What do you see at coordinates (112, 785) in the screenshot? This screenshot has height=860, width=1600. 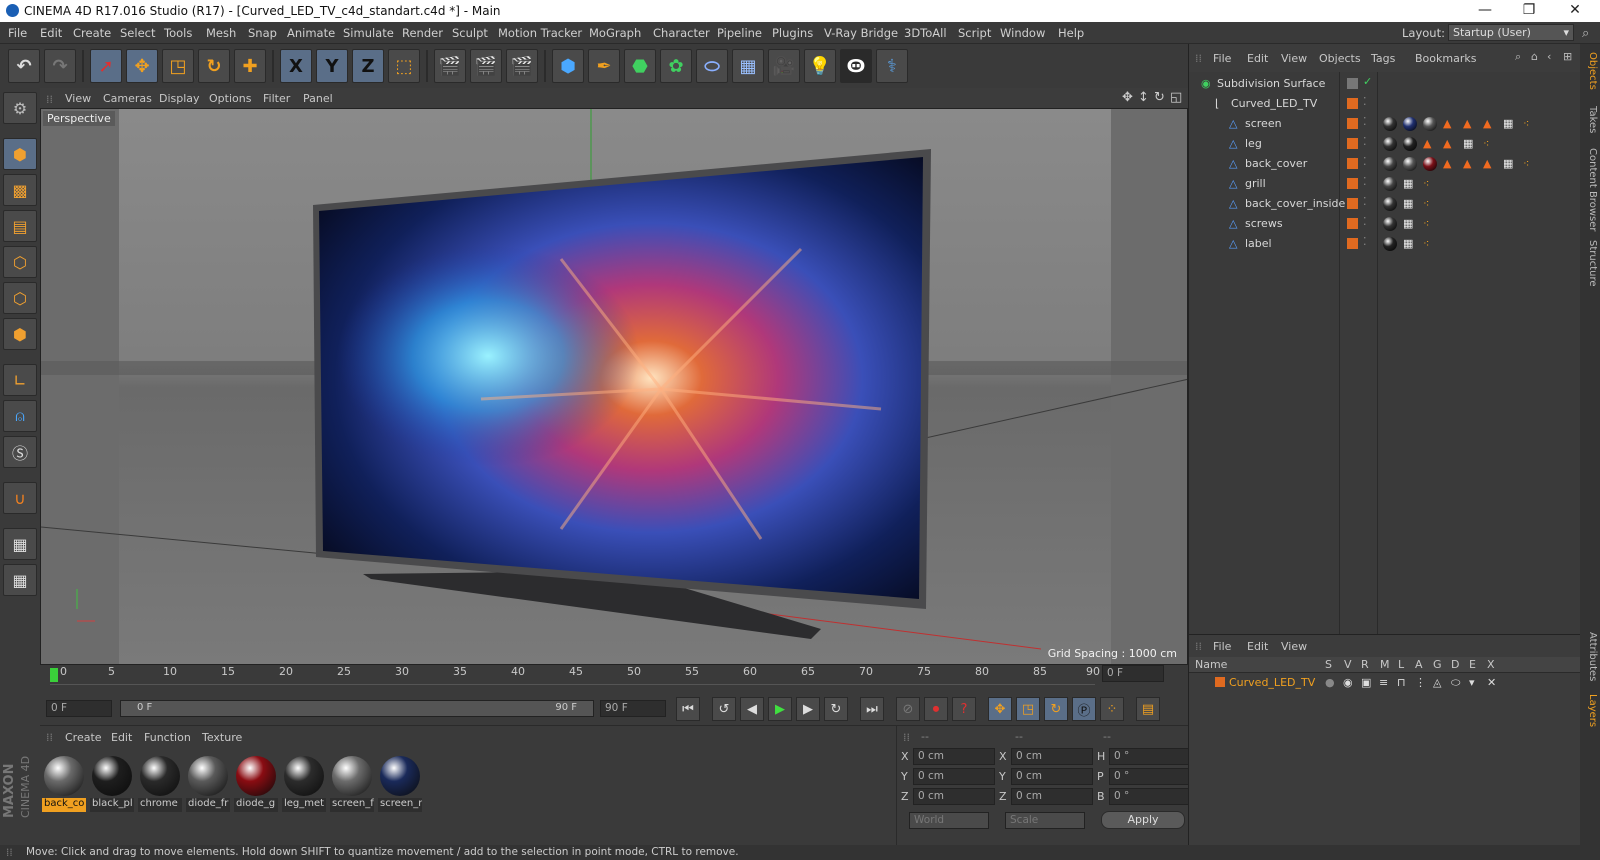 I see `material-swatch: black_pl` at bounding box center [112, 785].